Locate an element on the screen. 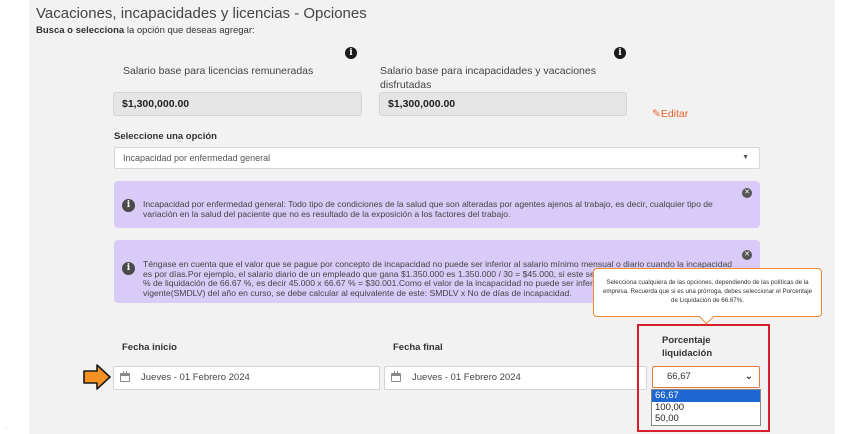  percentage-select: 66,67 ⌄ is located at coordinates (706, 377).